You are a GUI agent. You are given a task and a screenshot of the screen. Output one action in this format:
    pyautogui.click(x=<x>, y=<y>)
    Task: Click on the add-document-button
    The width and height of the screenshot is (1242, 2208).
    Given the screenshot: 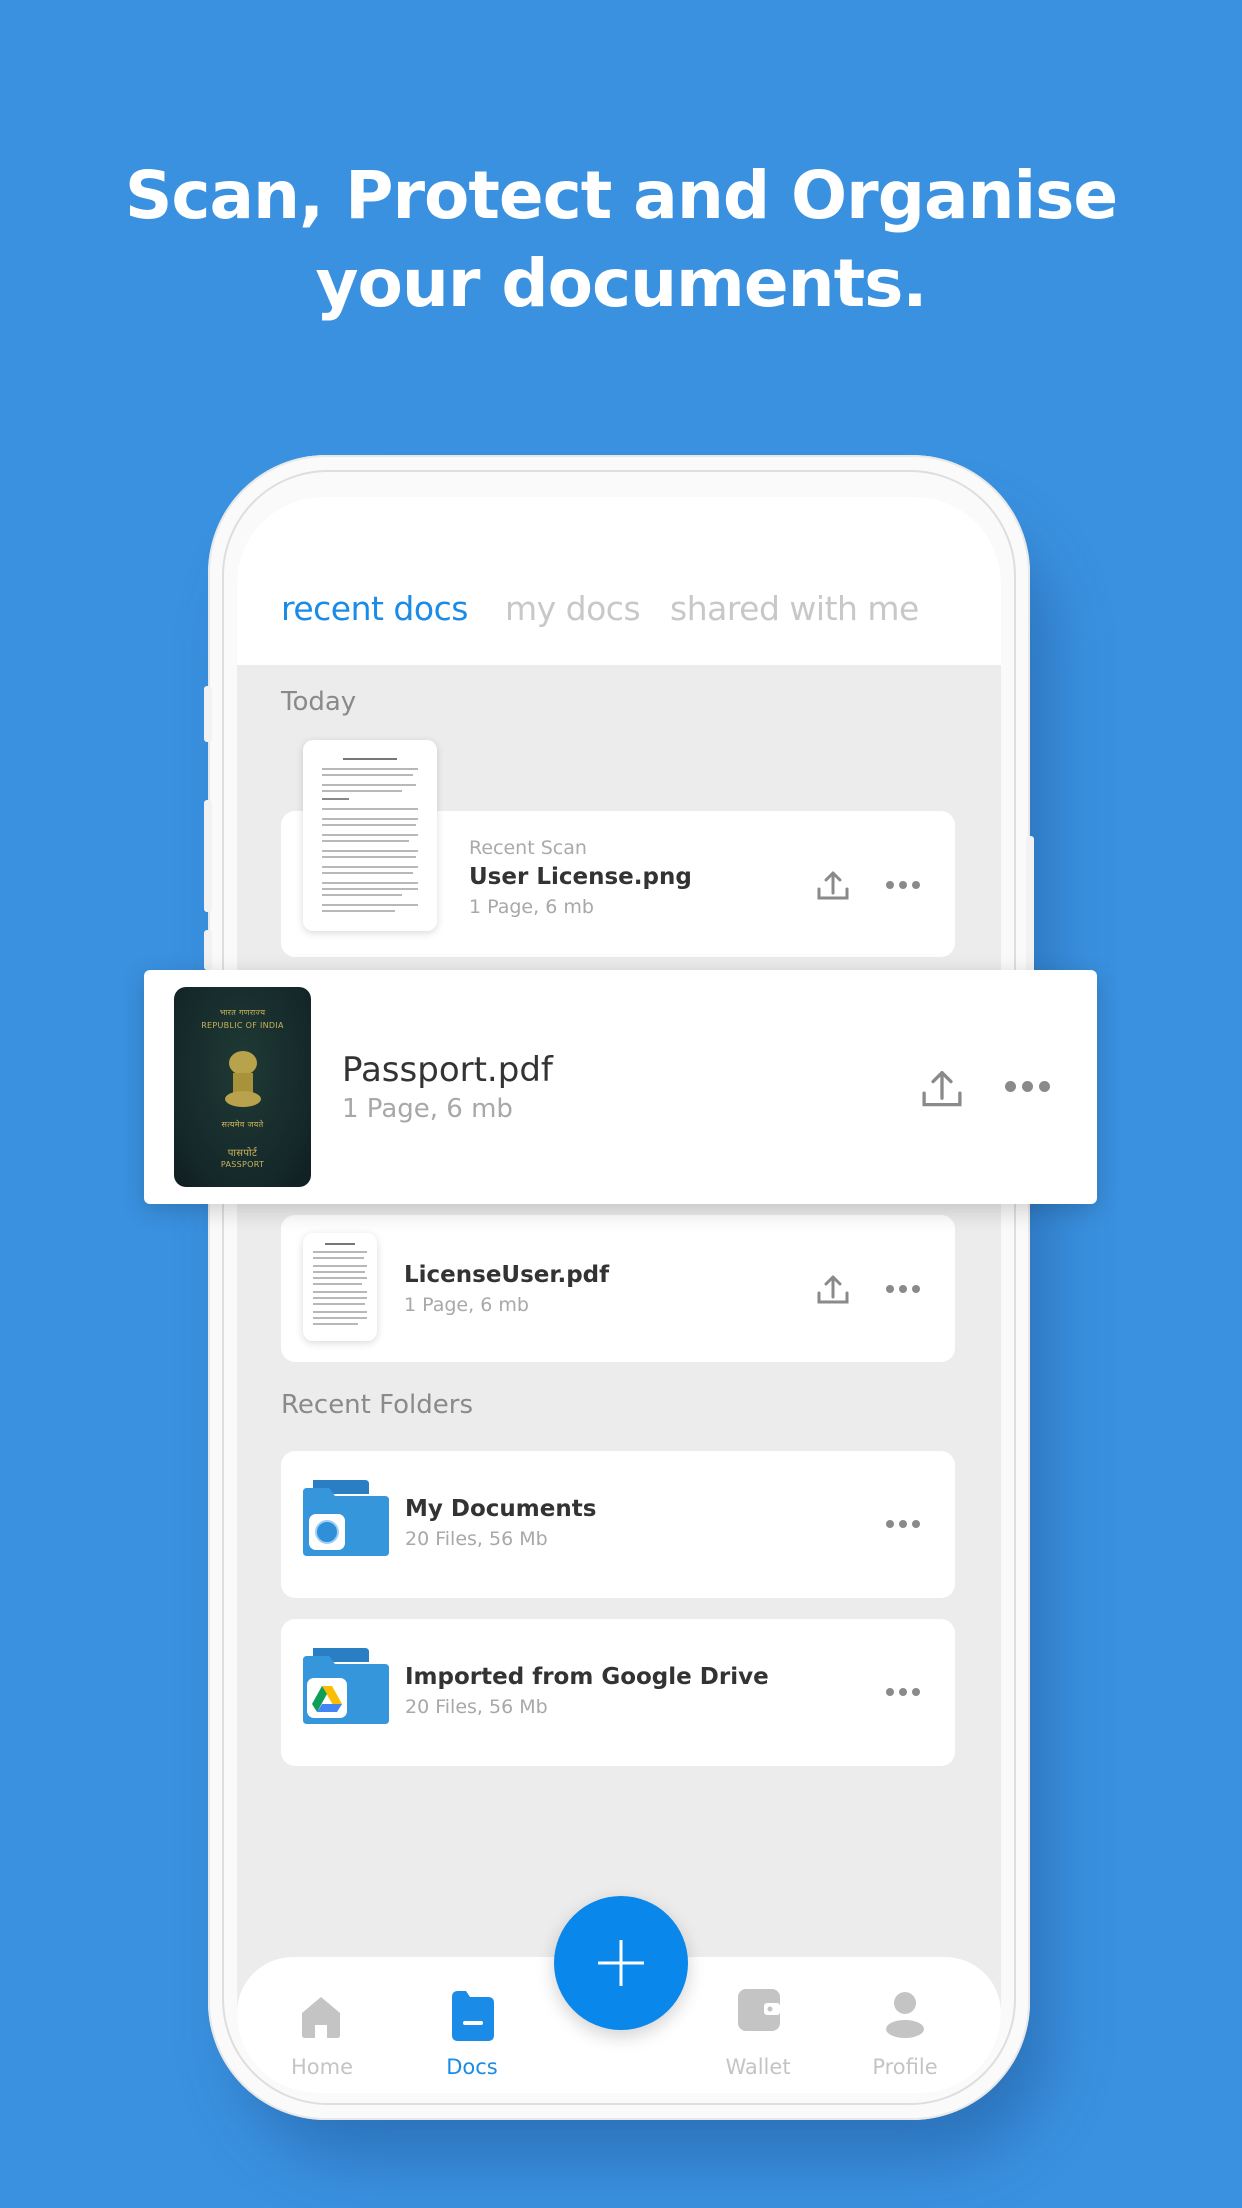 What is the action you would take?
    pyautogui.click(x=621, y=1963)
    